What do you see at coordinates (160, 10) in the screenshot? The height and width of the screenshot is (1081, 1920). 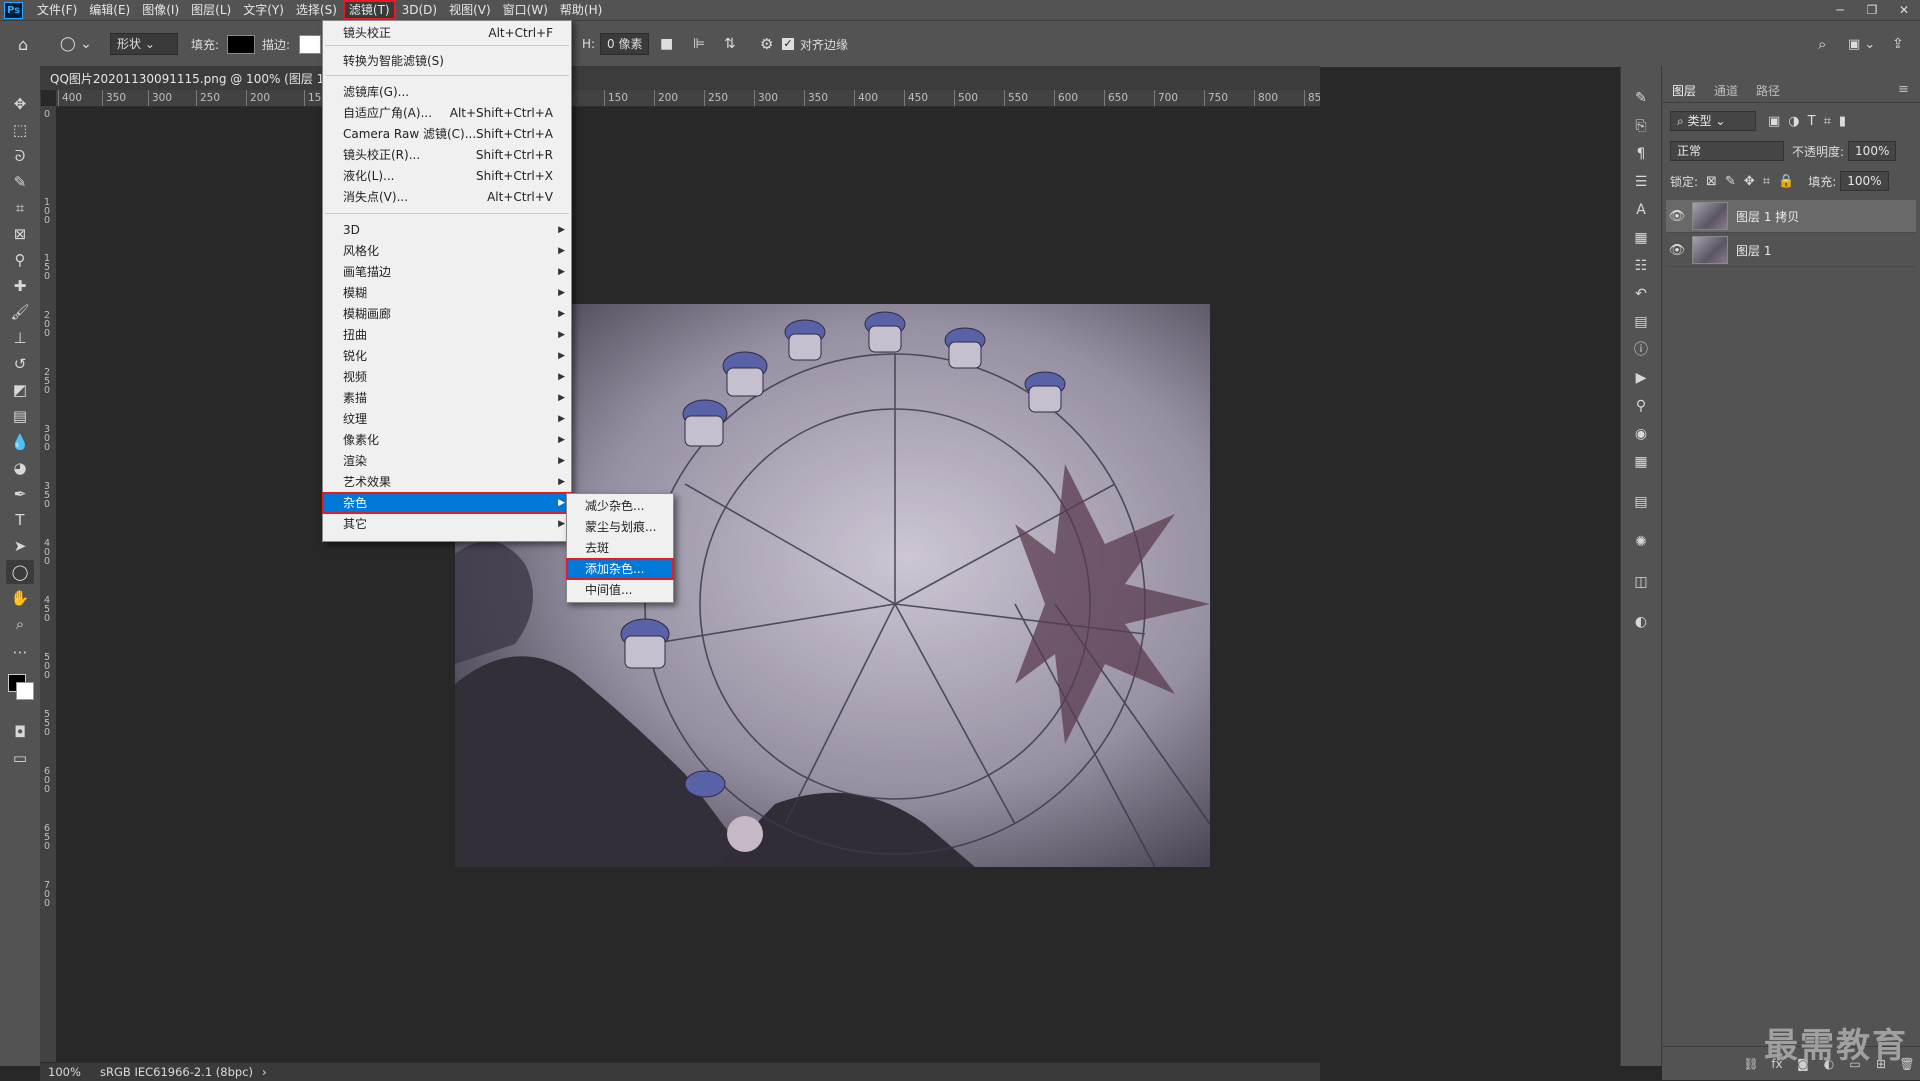 I see `menu-image: 图像(I)` at bounding box center [160, 10].